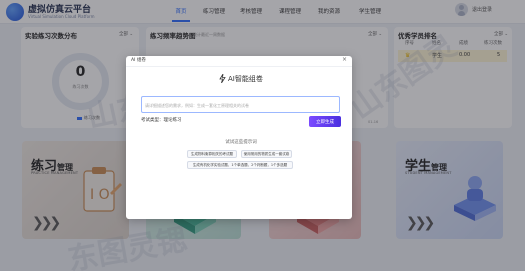  What do you see at coordinates (266, 154) in the screenshot?
I see `suggestion-chip-2: 使用常用的物质生成一套试卷` at bounding box center [266, 154].